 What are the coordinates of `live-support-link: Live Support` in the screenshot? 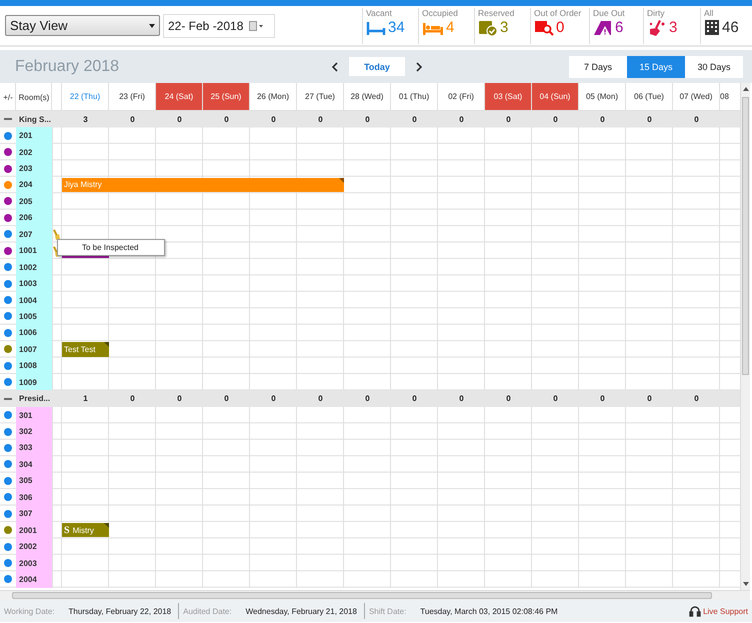 It's located at (725, 611).